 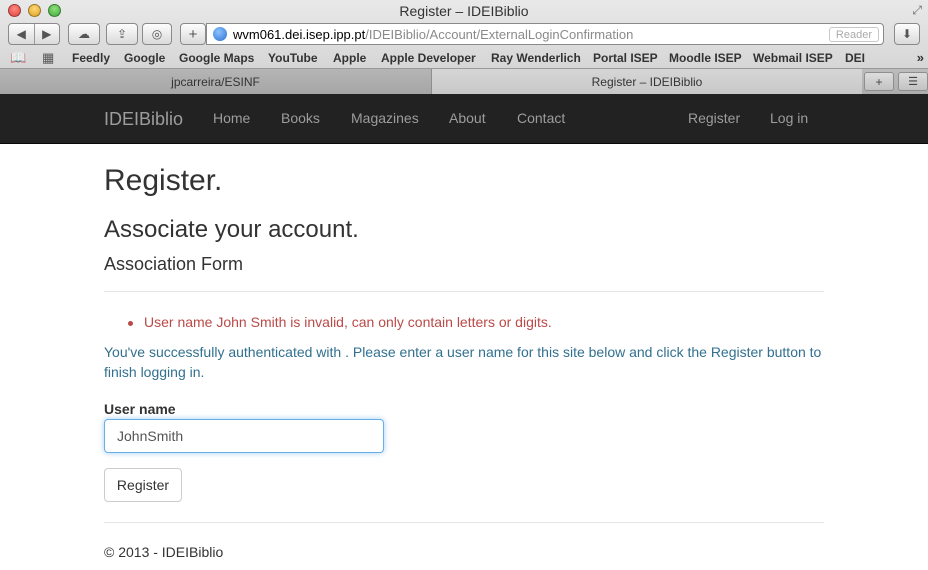 What do you see at coordinates (18, 58) in the screenshot?
I see `book-icon: 📖` at bounding box center [18, 58].